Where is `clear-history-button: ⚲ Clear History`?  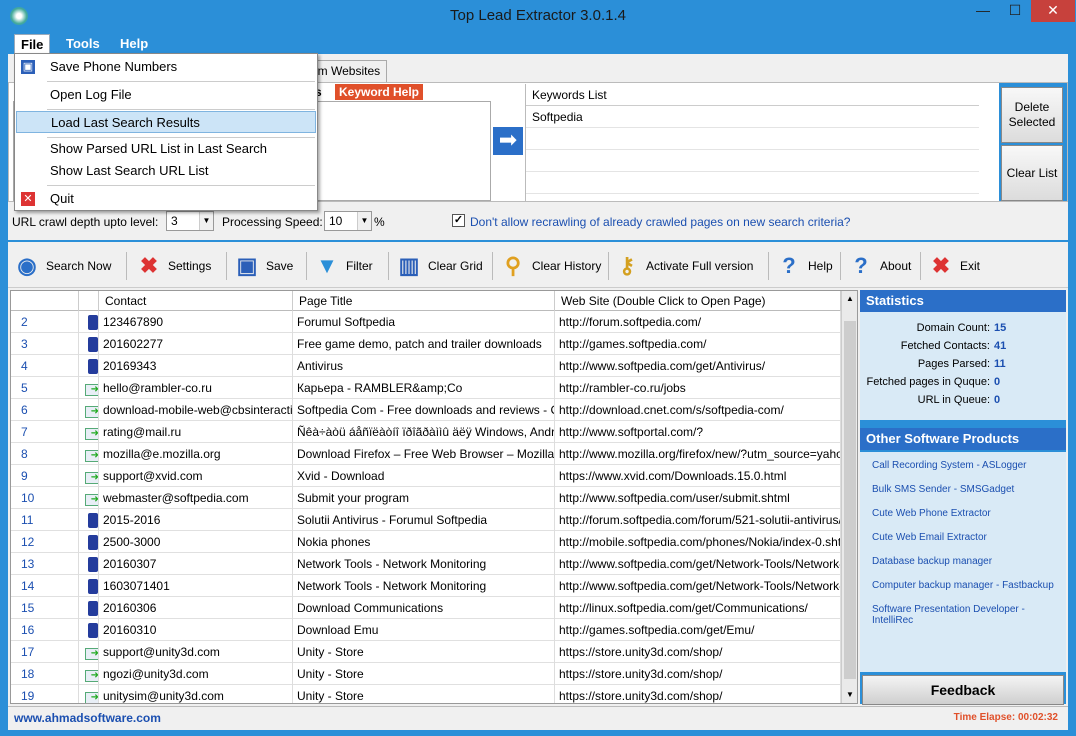 clear-history-button: ⚲ Clear History is located at coordinates (549, 266).